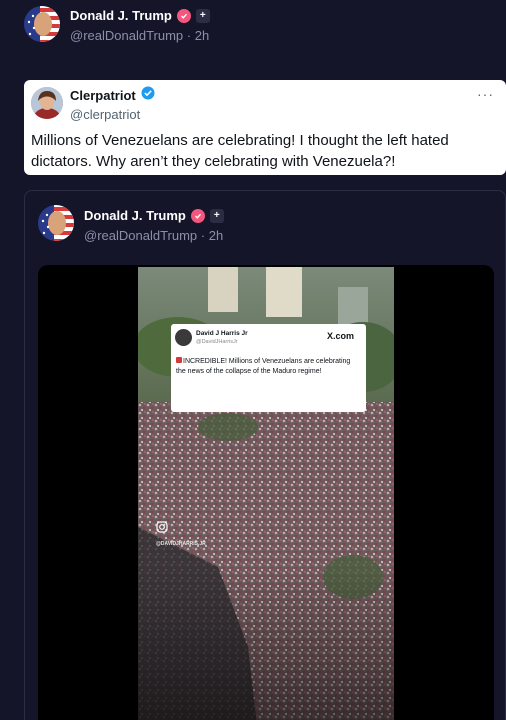 The image size is (506, 720). I want to click on quote-avatar, so click(47, 103).